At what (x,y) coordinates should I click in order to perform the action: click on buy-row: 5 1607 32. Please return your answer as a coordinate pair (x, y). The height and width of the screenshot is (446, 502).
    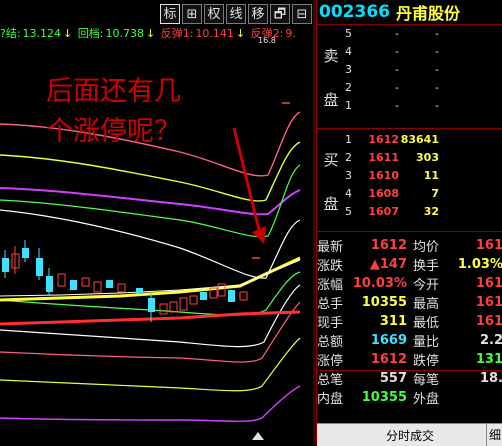
    Looking at the image, I should click on (392, 211).